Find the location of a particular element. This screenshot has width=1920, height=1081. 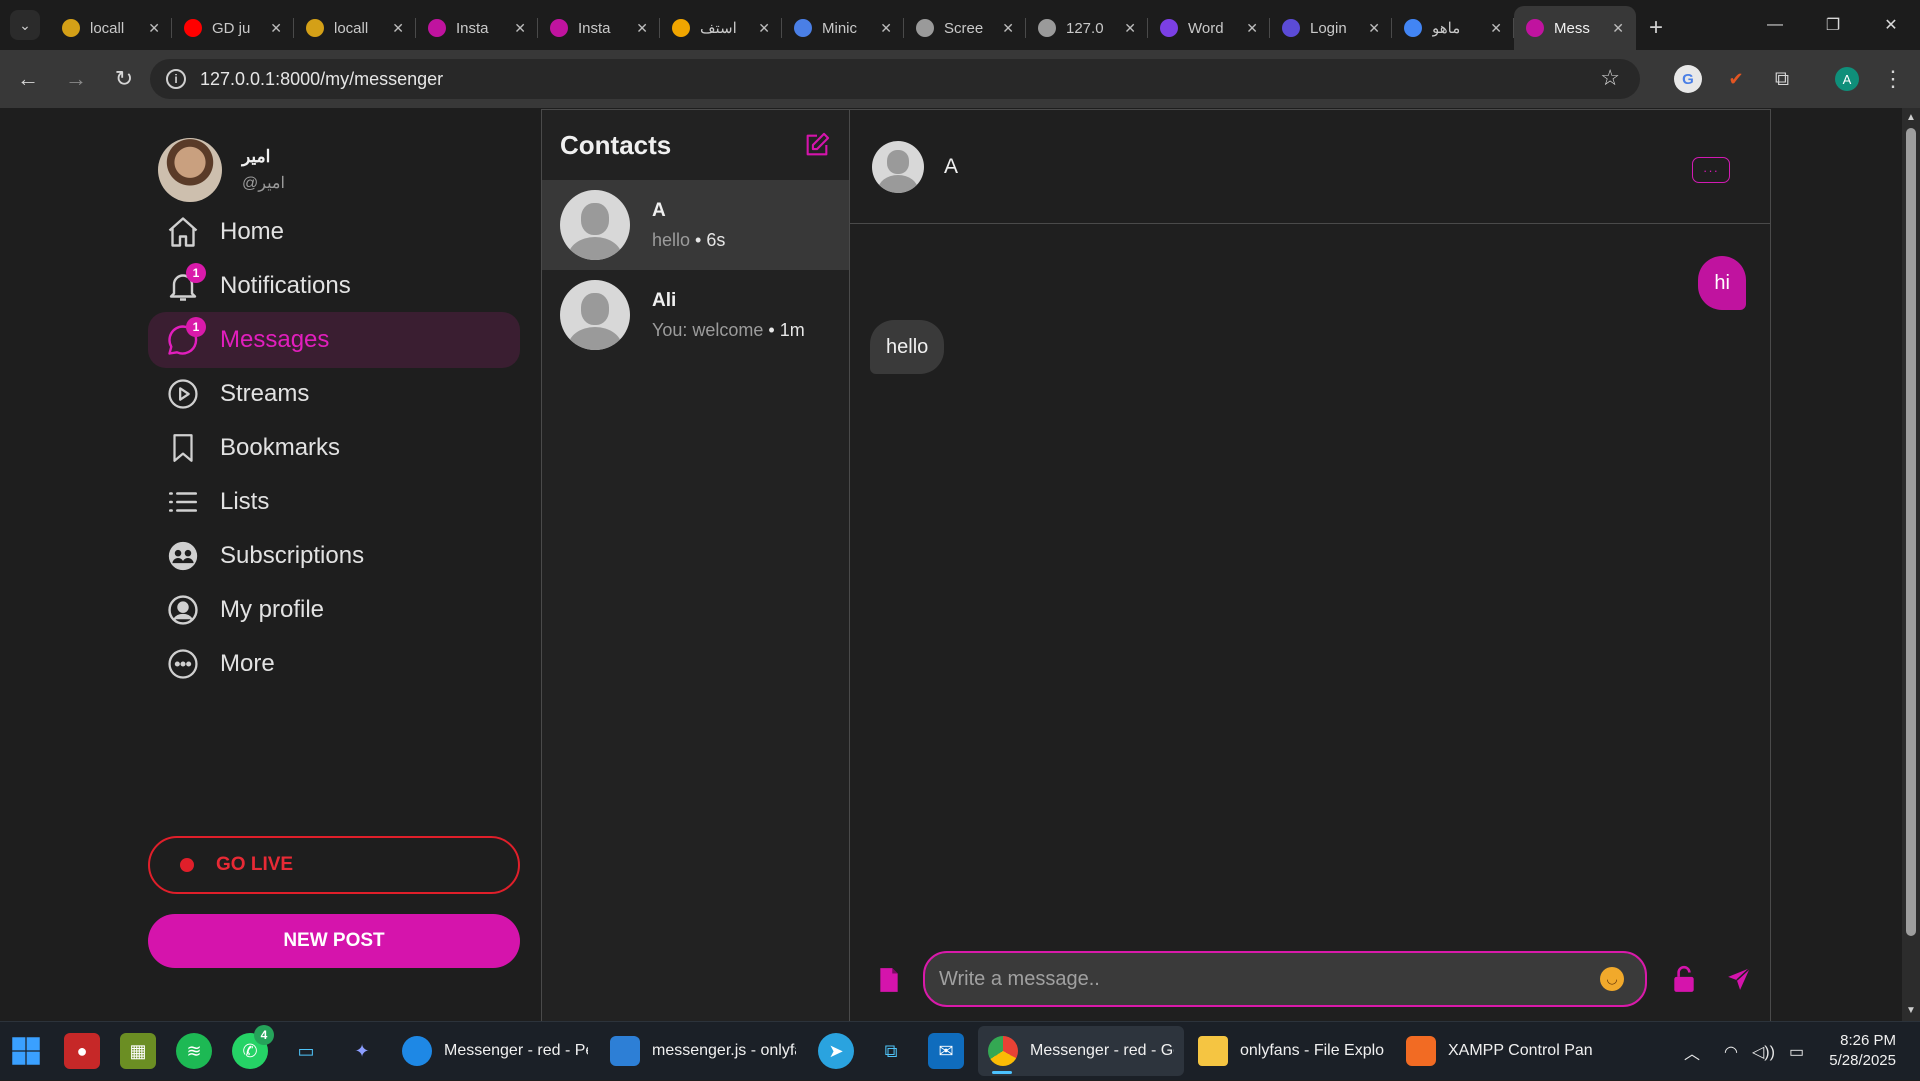

reload-button: ↻ is located at coordinates (124, 79).